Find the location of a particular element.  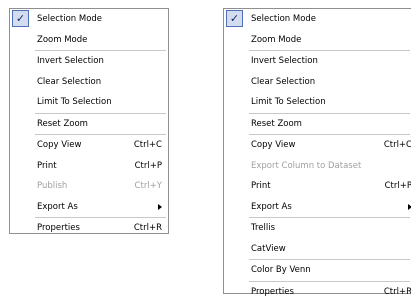

menu-item-properties: PropertiesCtrl+R is located at coordinates (89, 228).